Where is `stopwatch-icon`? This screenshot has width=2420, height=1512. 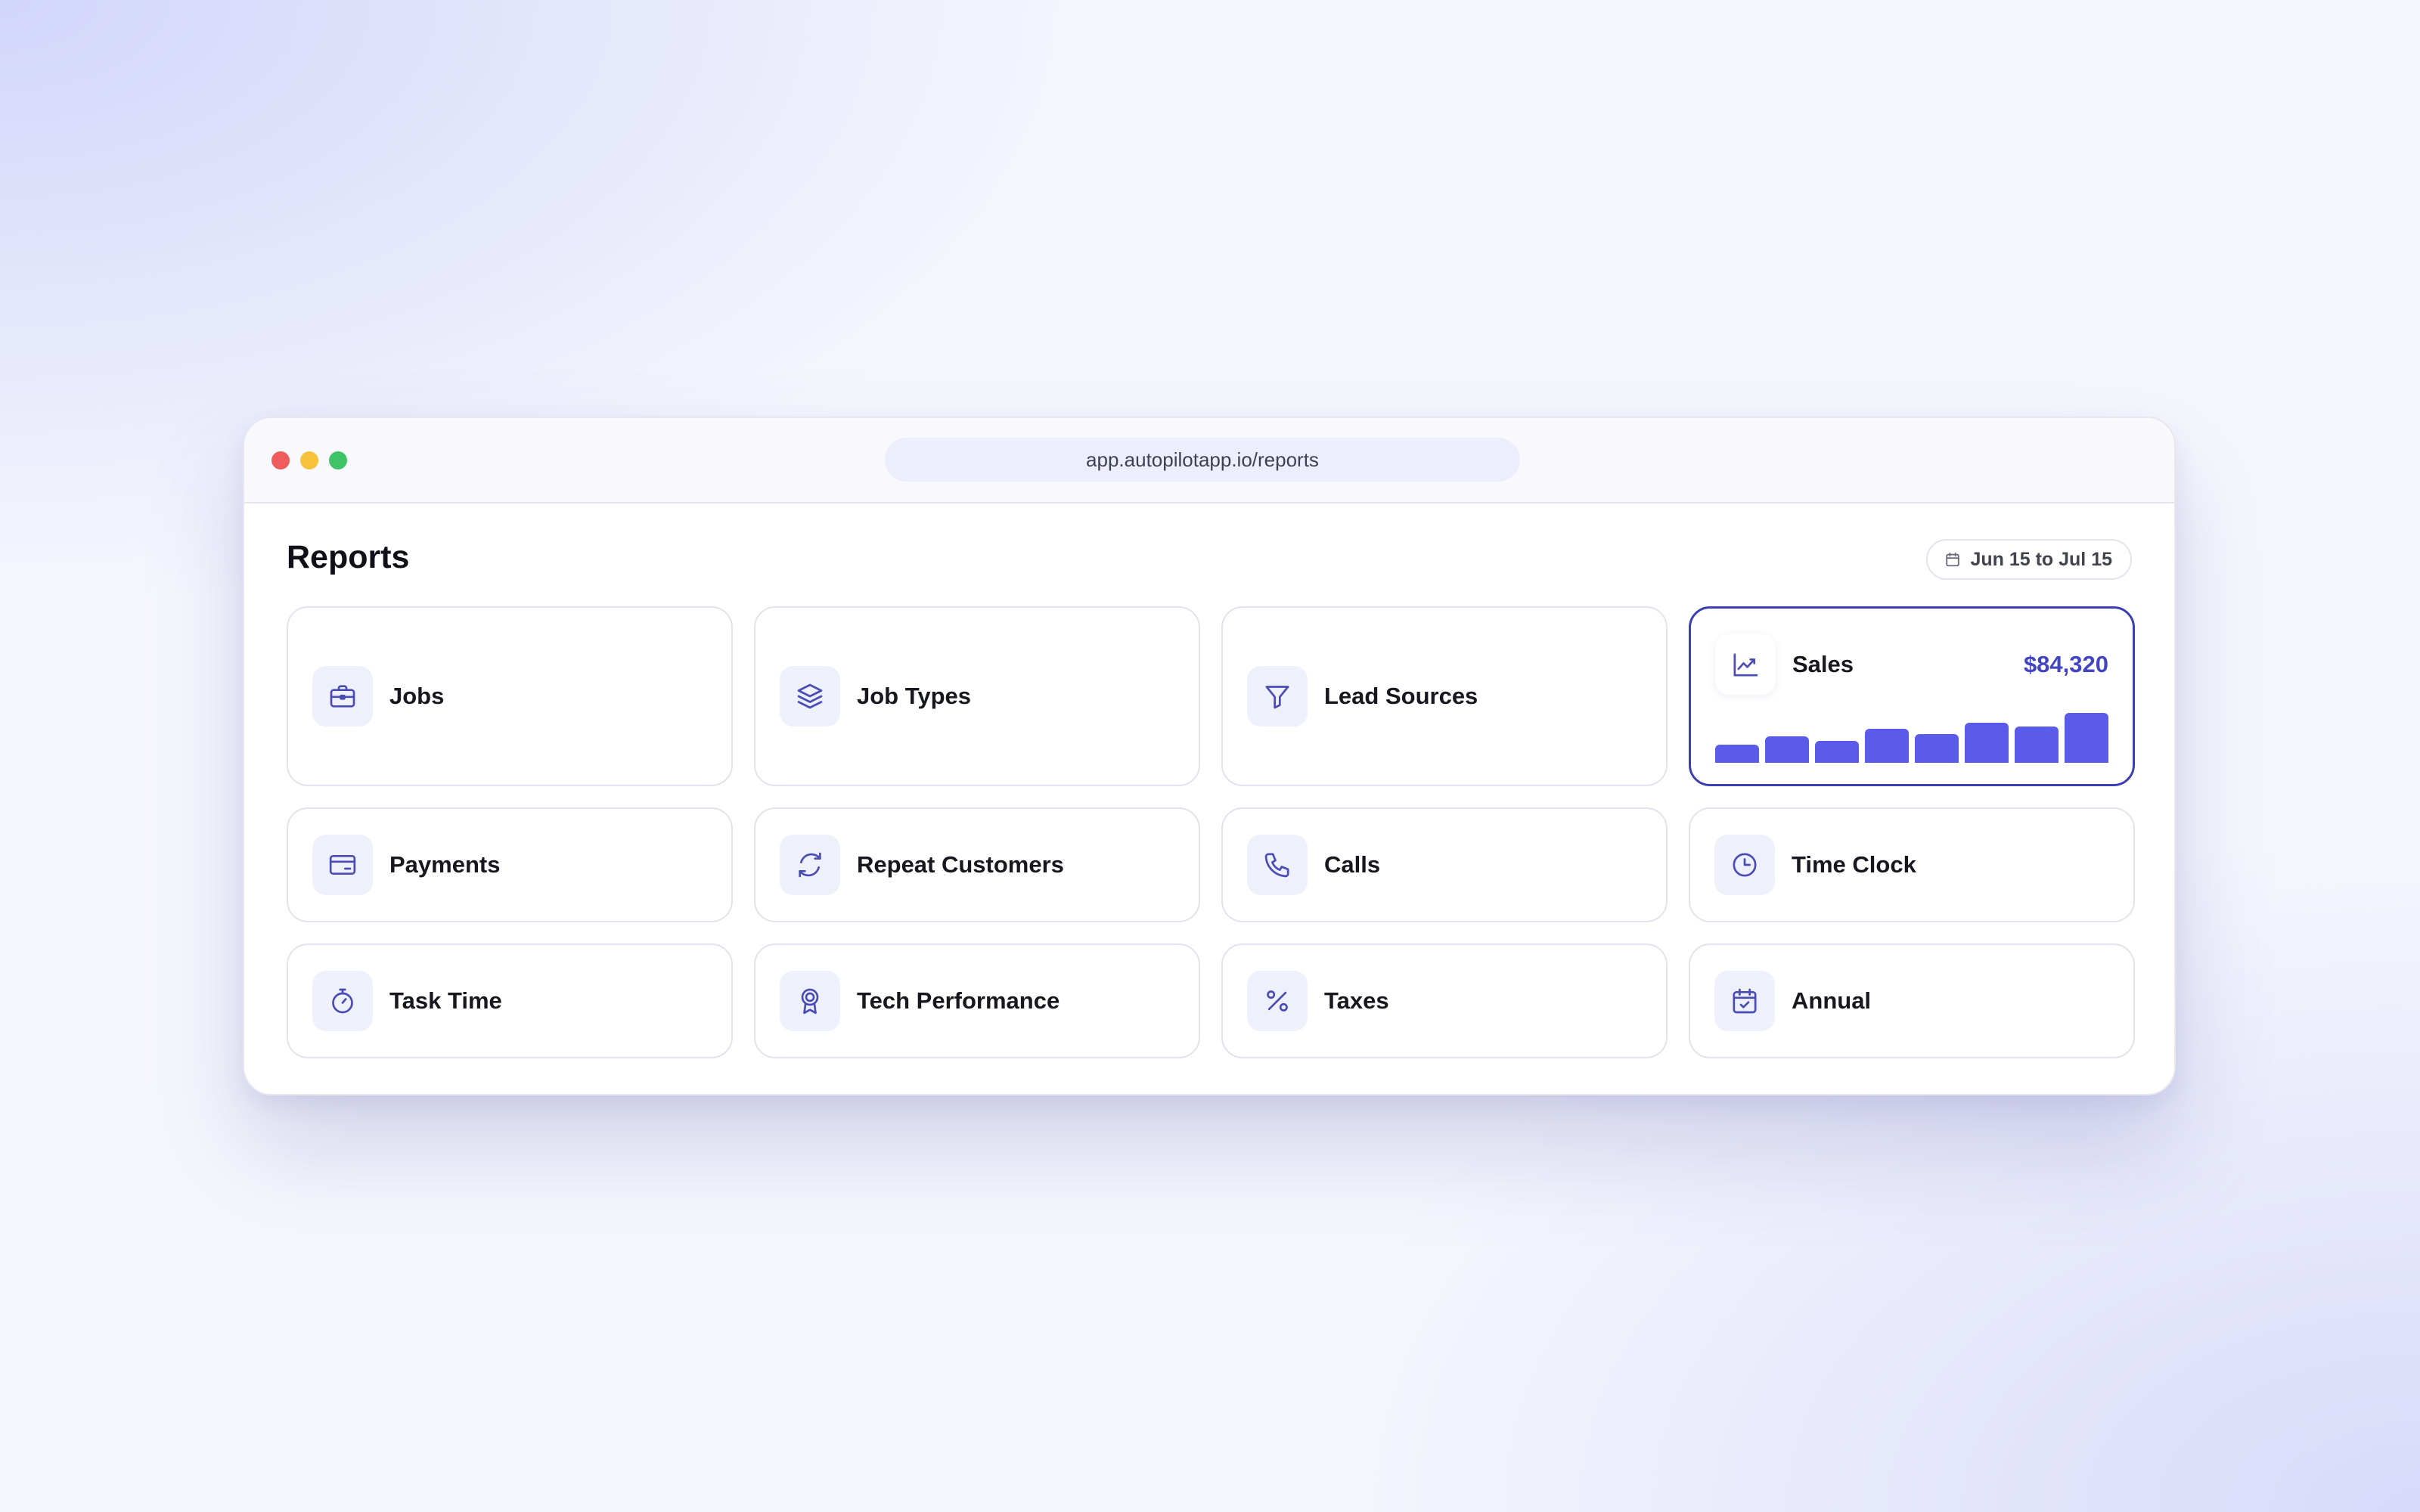 stopwatch-icon is located at coordinates (342, 1001).